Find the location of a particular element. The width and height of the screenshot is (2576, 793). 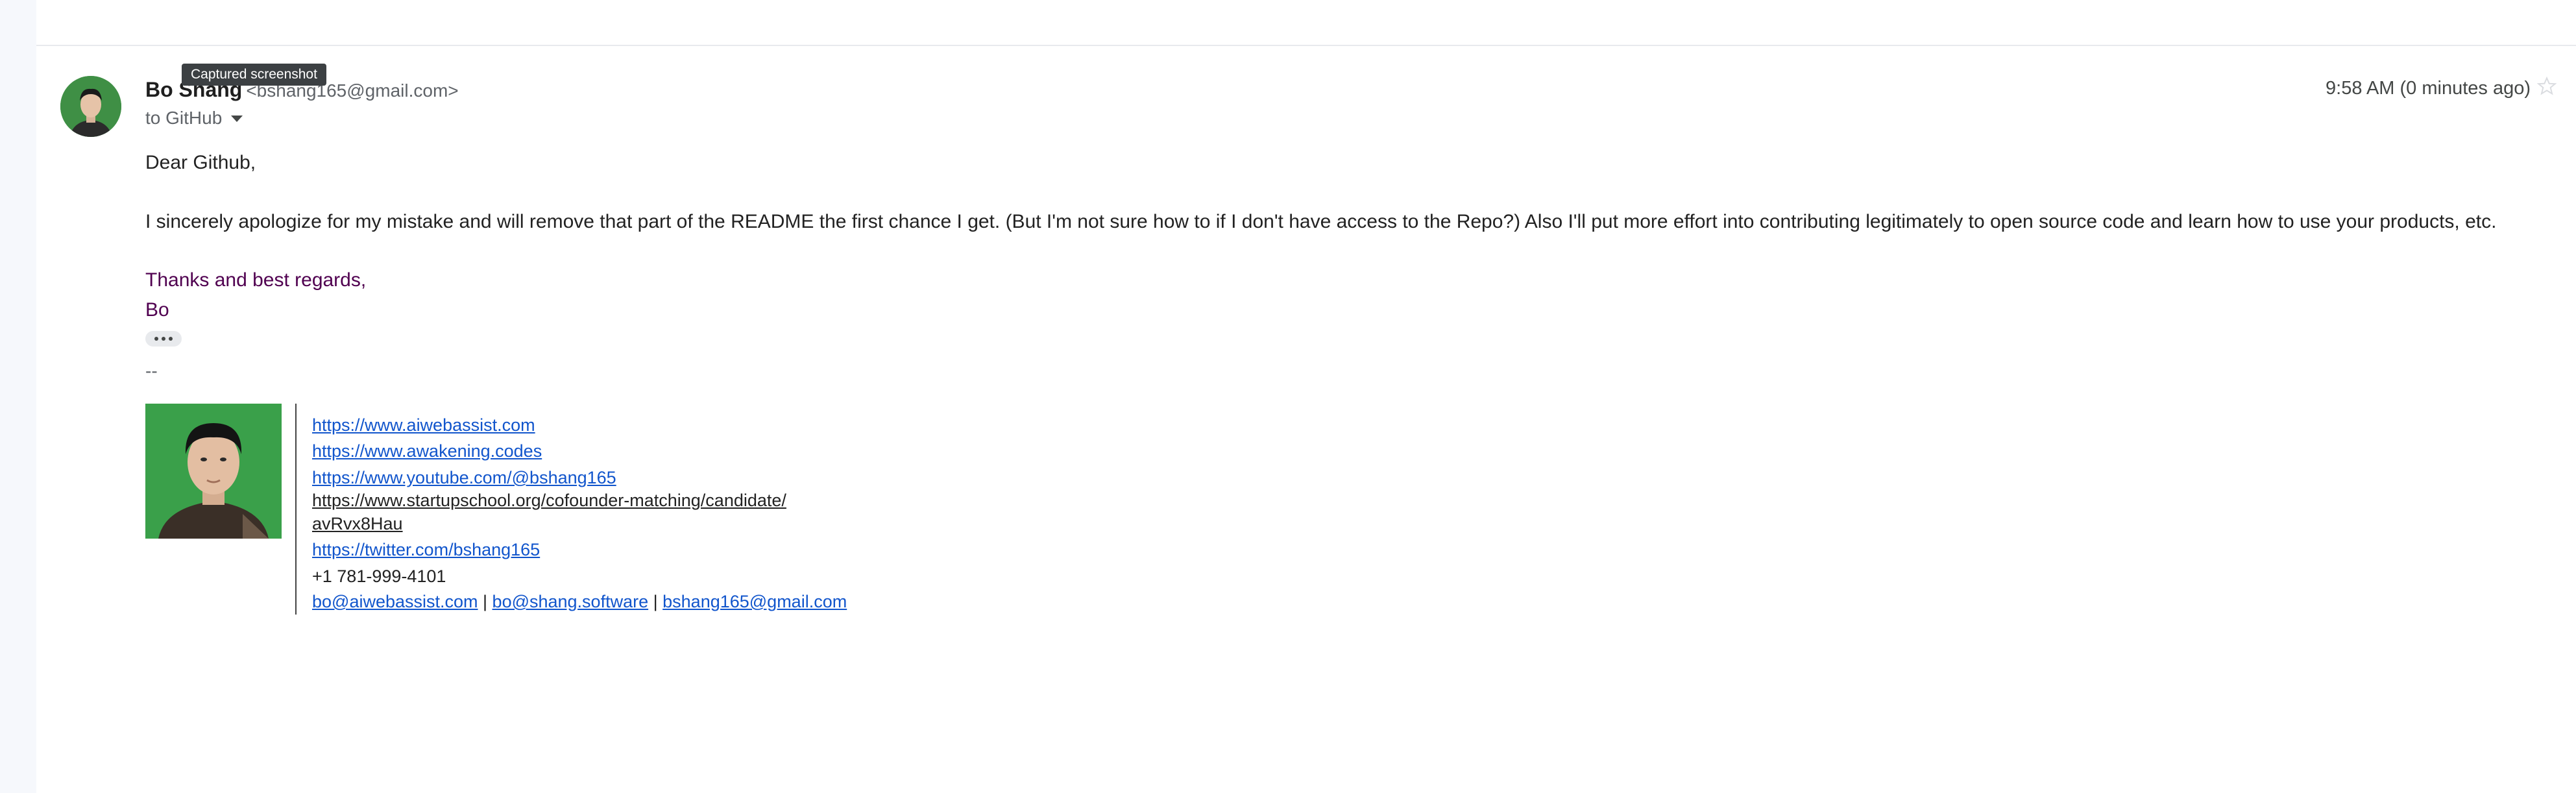

recipient-label: to GitHub is located at coordinates (184, 118).